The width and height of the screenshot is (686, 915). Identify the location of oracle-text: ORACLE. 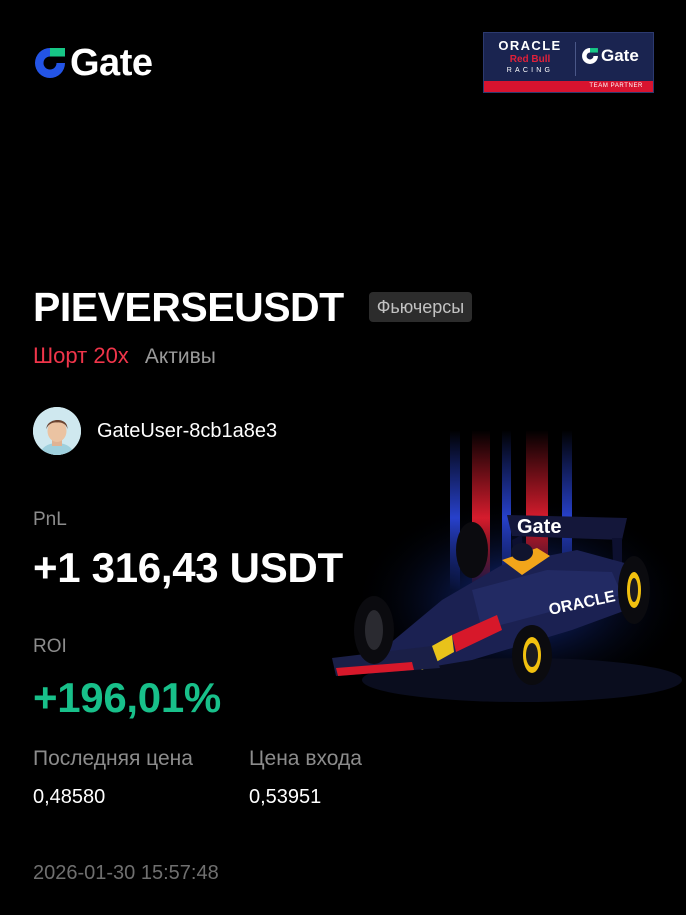
(530, 45).